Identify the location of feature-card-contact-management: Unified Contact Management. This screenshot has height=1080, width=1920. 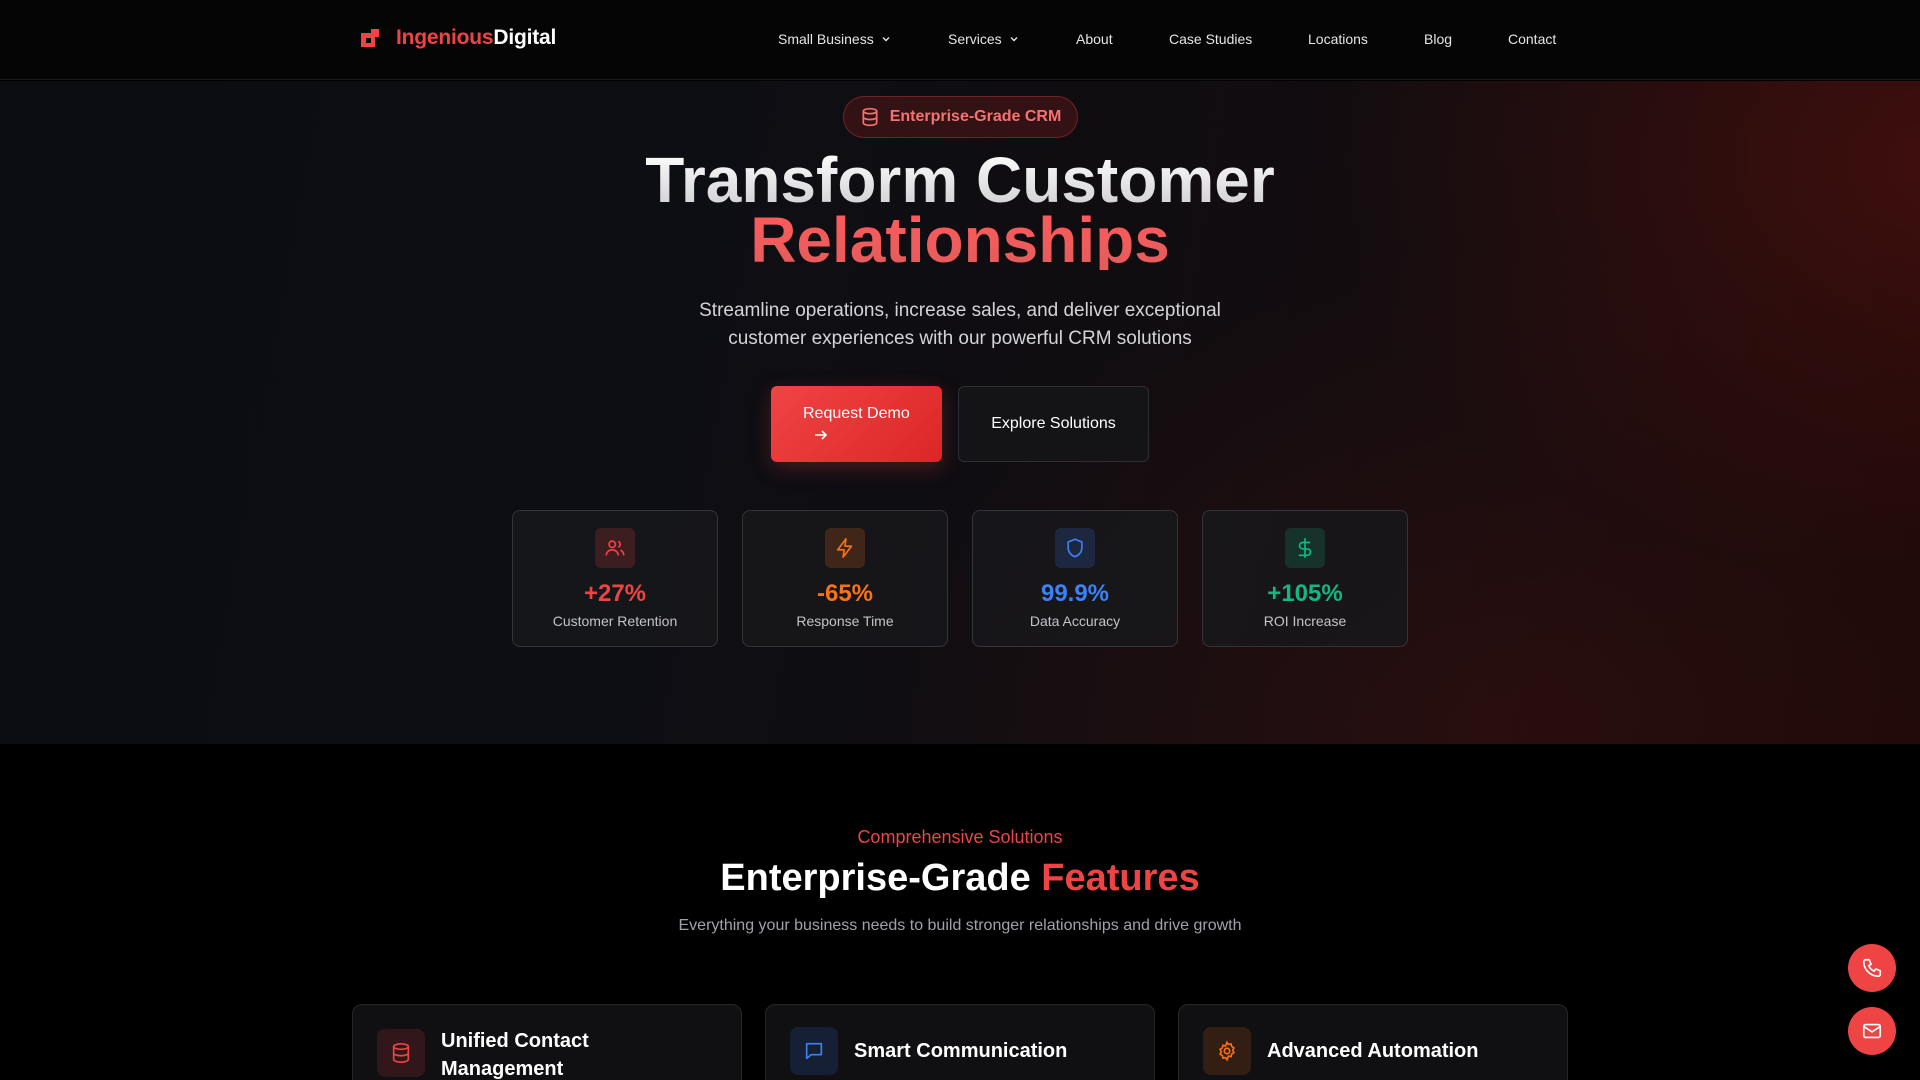
(547, 1042).